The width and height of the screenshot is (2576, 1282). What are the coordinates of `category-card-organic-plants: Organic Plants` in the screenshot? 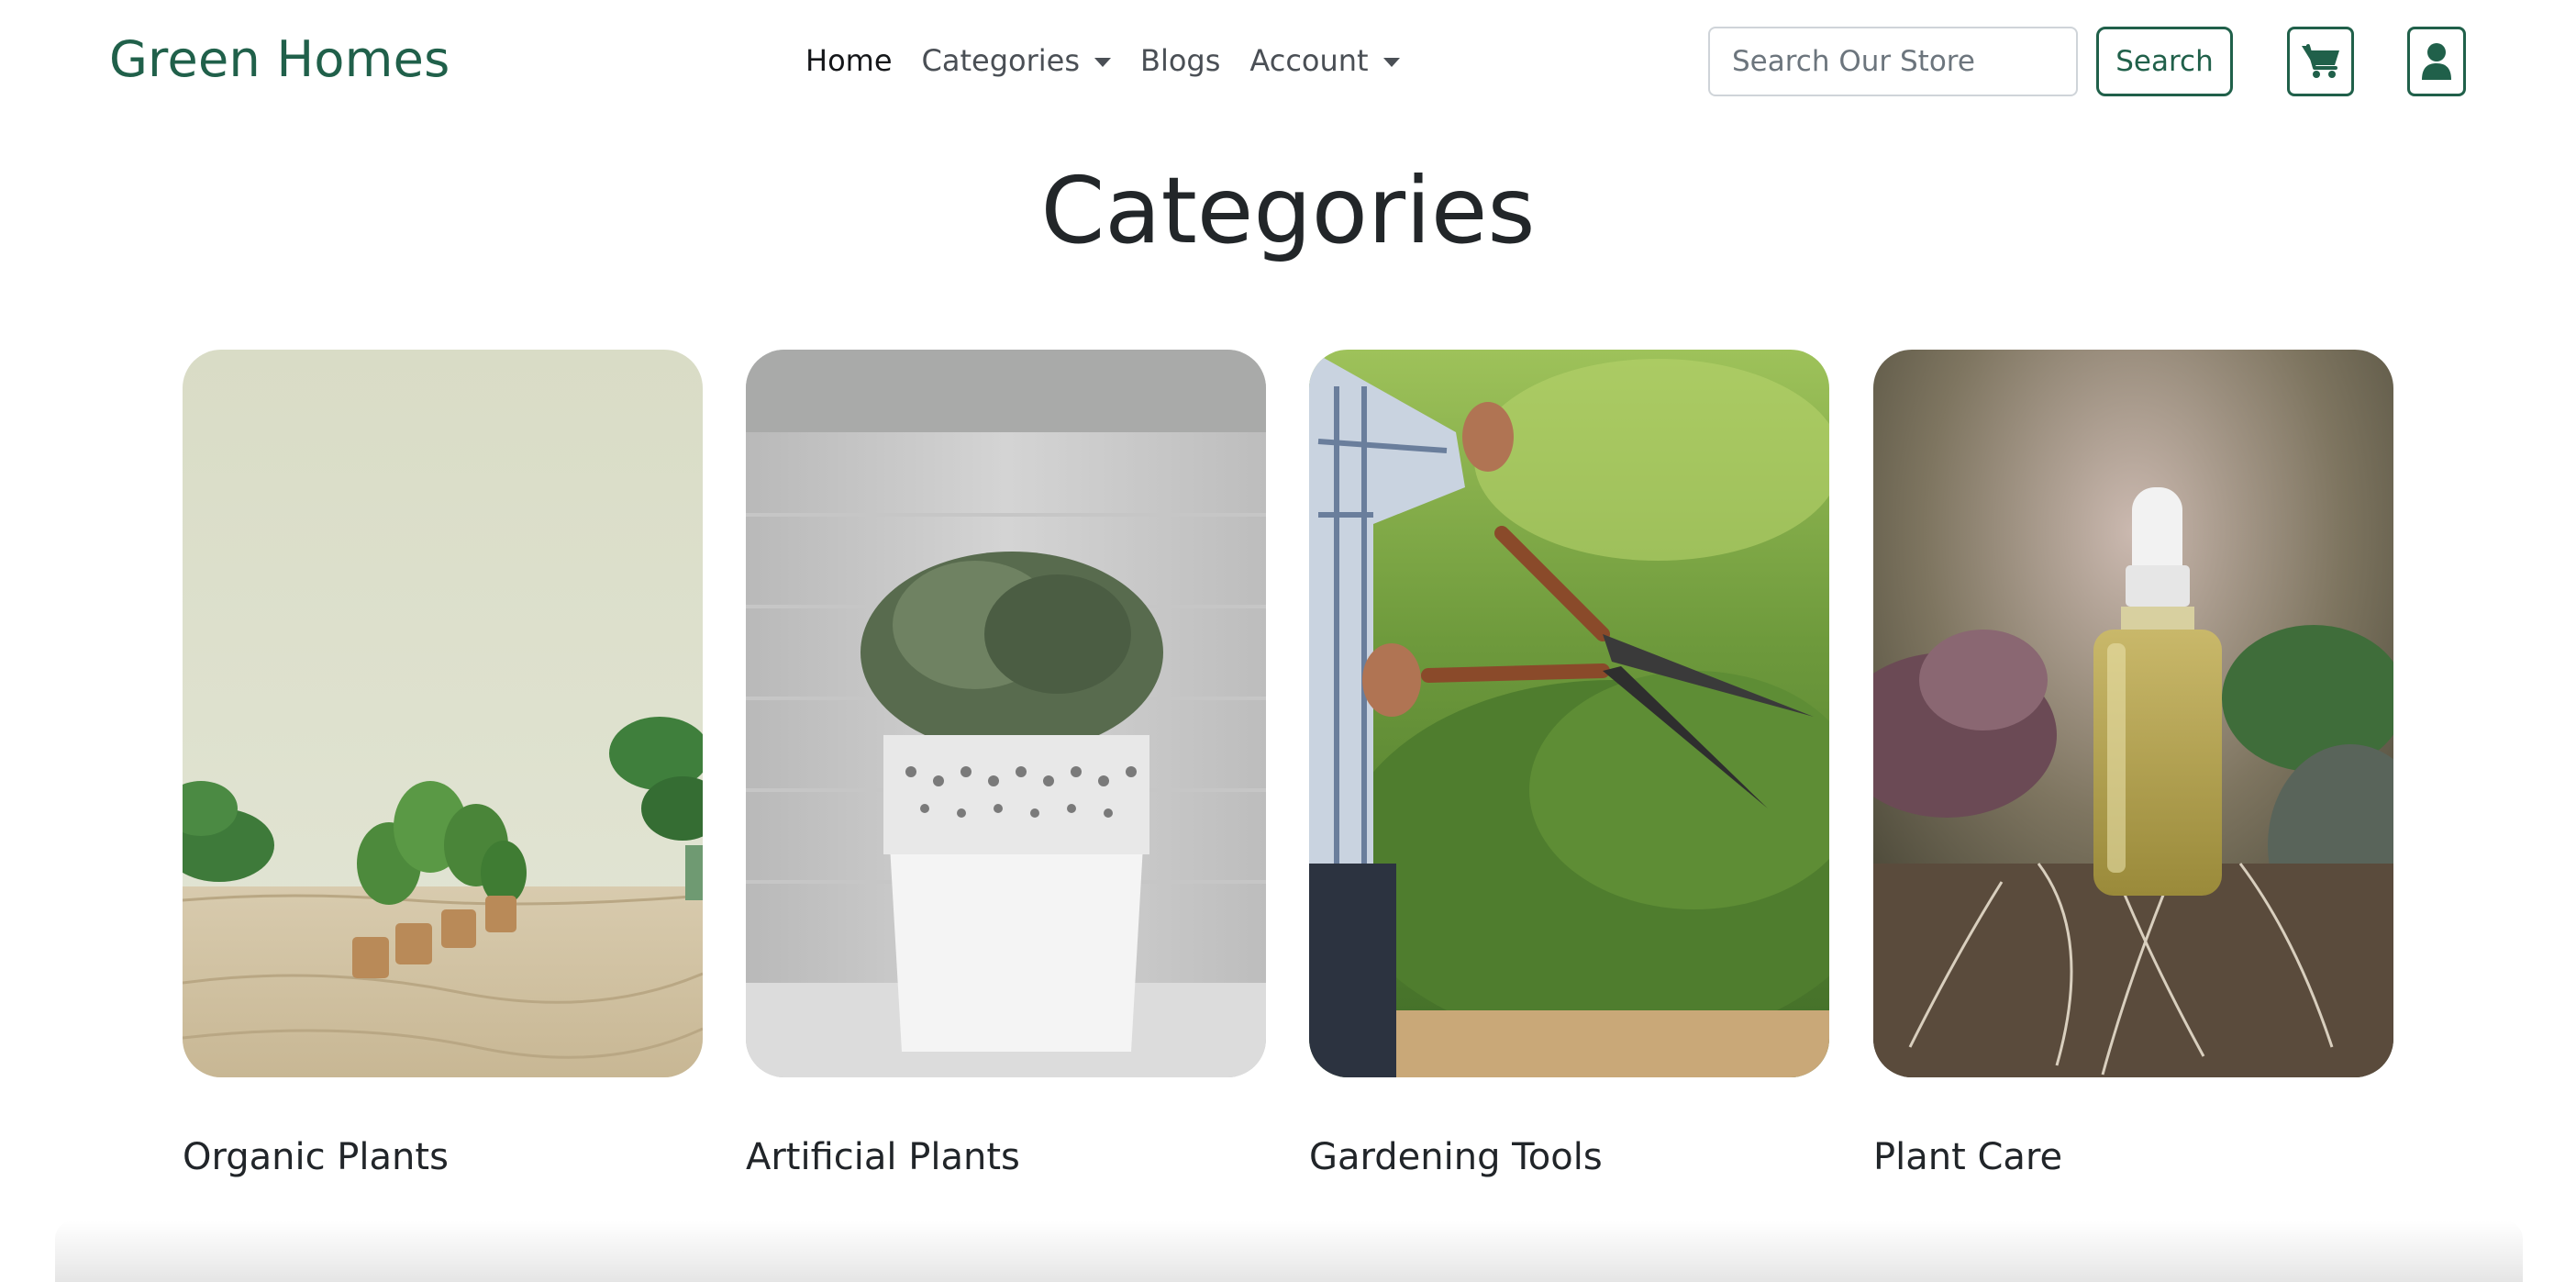 It's located at (443, 764).